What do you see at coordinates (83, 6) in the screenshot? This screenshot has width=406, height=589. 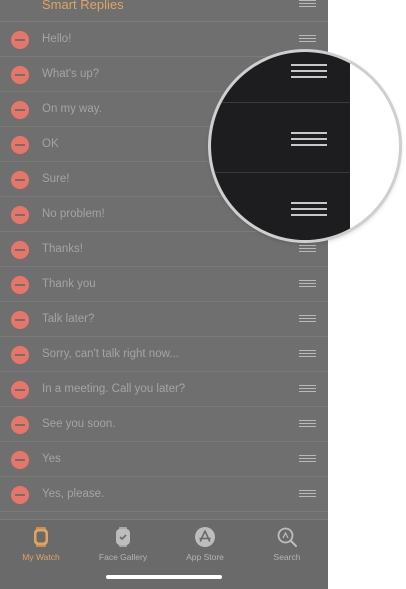 I see `section-title: Smart Replies` at bounding box center [83, 6].